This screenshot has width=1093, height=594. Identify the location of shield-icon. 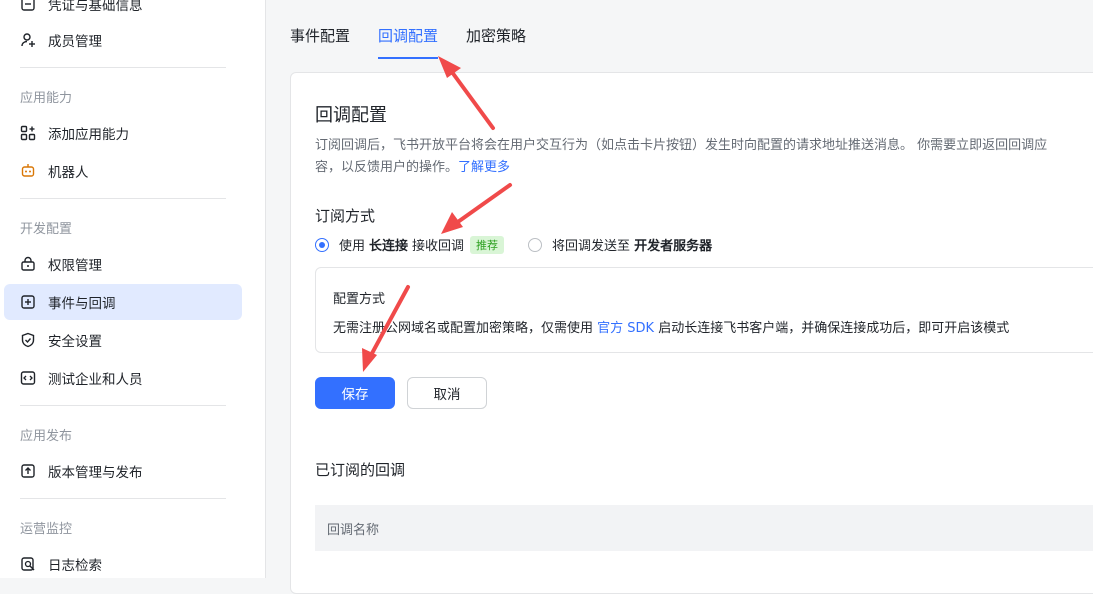
(28, 340).